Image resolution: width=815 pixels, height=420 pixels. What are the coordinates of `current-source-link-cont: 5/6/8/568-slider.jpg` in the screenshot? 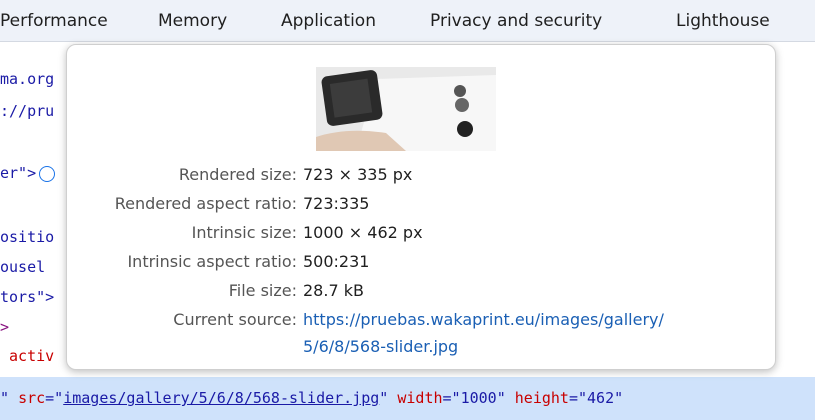 It's located at (380, 347).